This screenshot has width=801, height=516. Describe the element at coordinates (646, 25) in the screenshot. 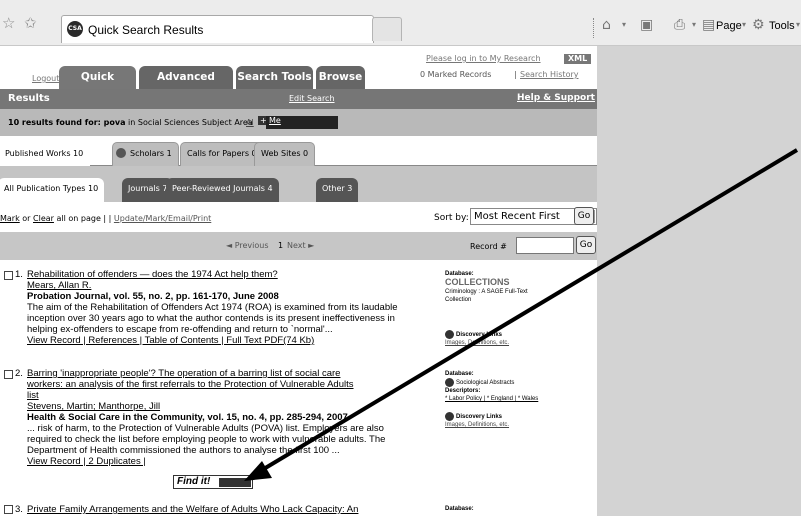

I see `feeds-icon: ▣` at that location.